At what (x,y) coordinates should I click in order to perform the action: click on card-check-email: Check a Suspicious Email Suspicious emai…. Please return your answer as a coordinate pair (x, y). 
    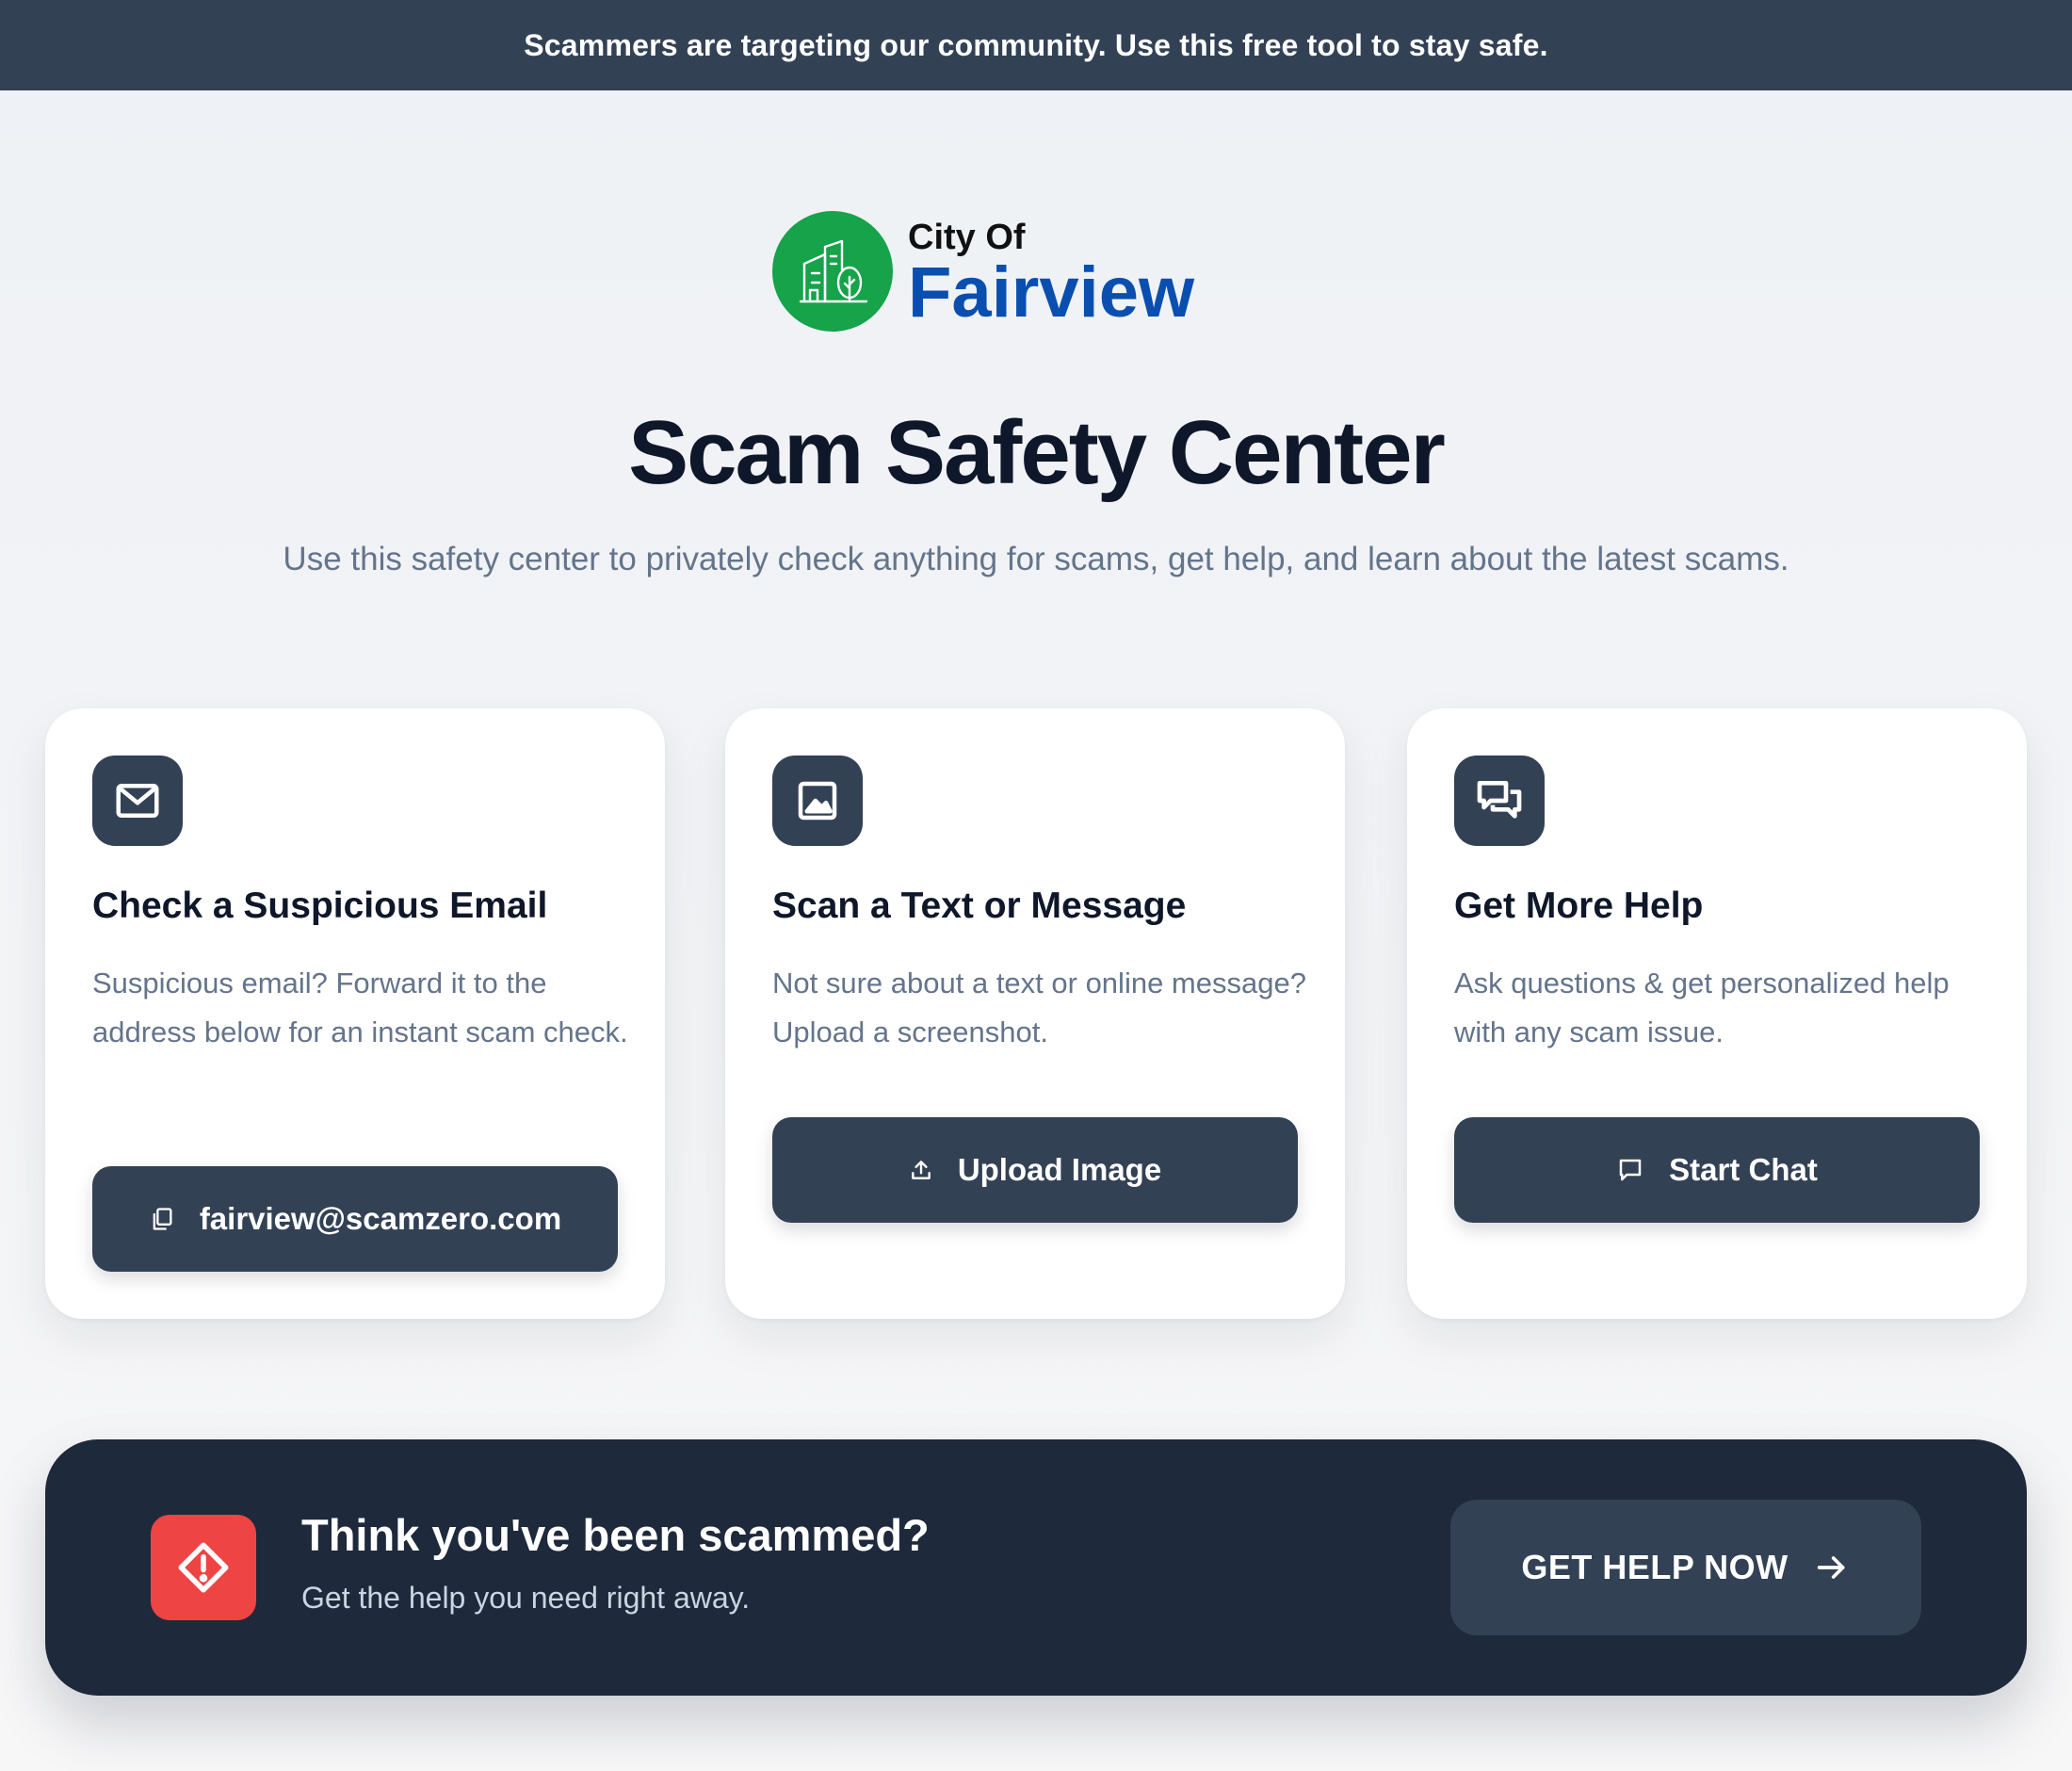
    Looking at the image, I should click on (355, 1013).